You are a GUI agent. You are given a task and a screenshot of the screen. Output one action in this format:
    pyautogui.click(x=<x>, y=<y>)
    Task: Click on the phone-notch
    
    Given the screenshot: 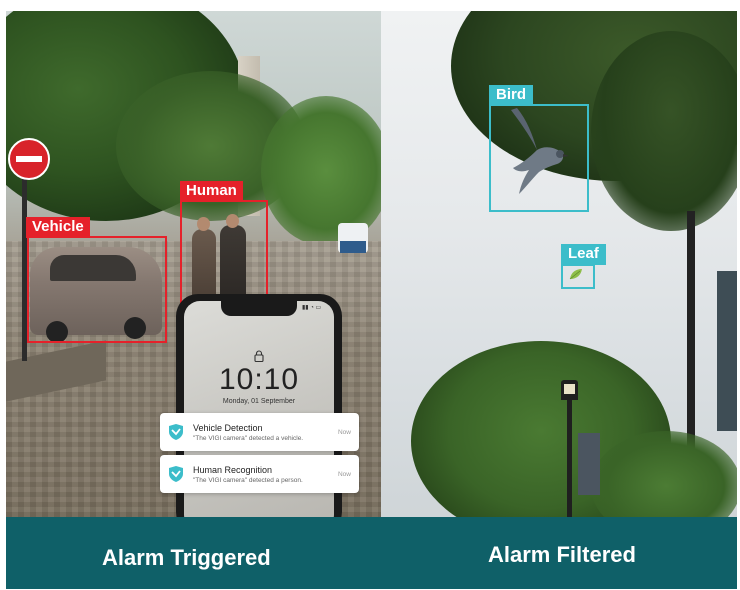 What is the action you would take?
    pyautogui.click(x=259, y=308)
    